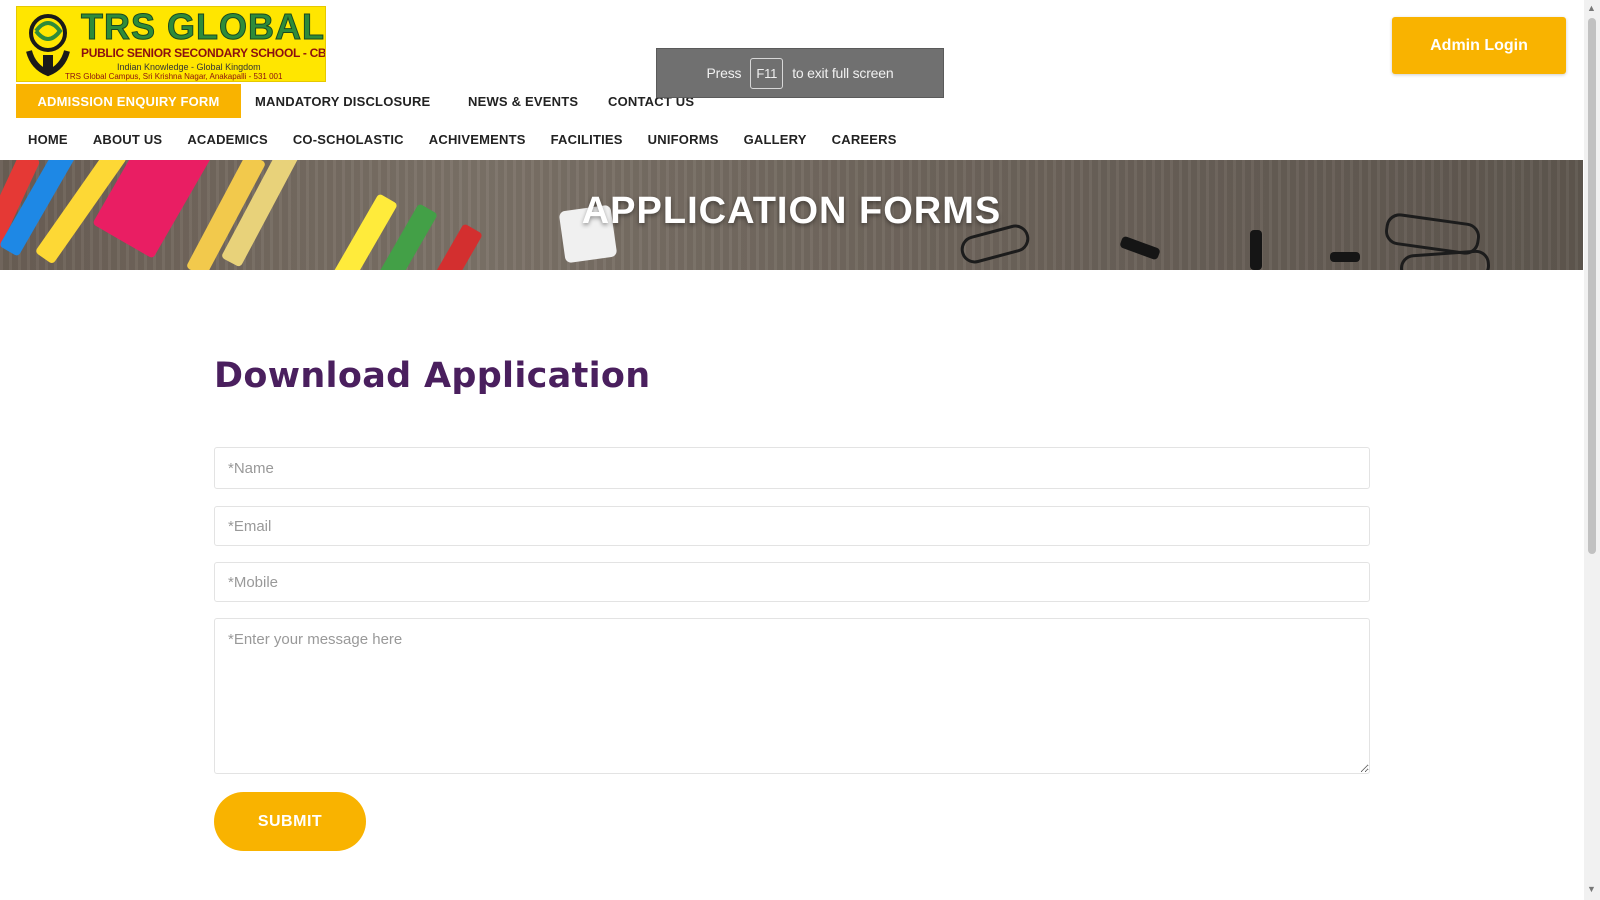  What do you see at coordinates (792, 582) in the screenshot?
I see `mobile-field` at bounding box center [792, 582].